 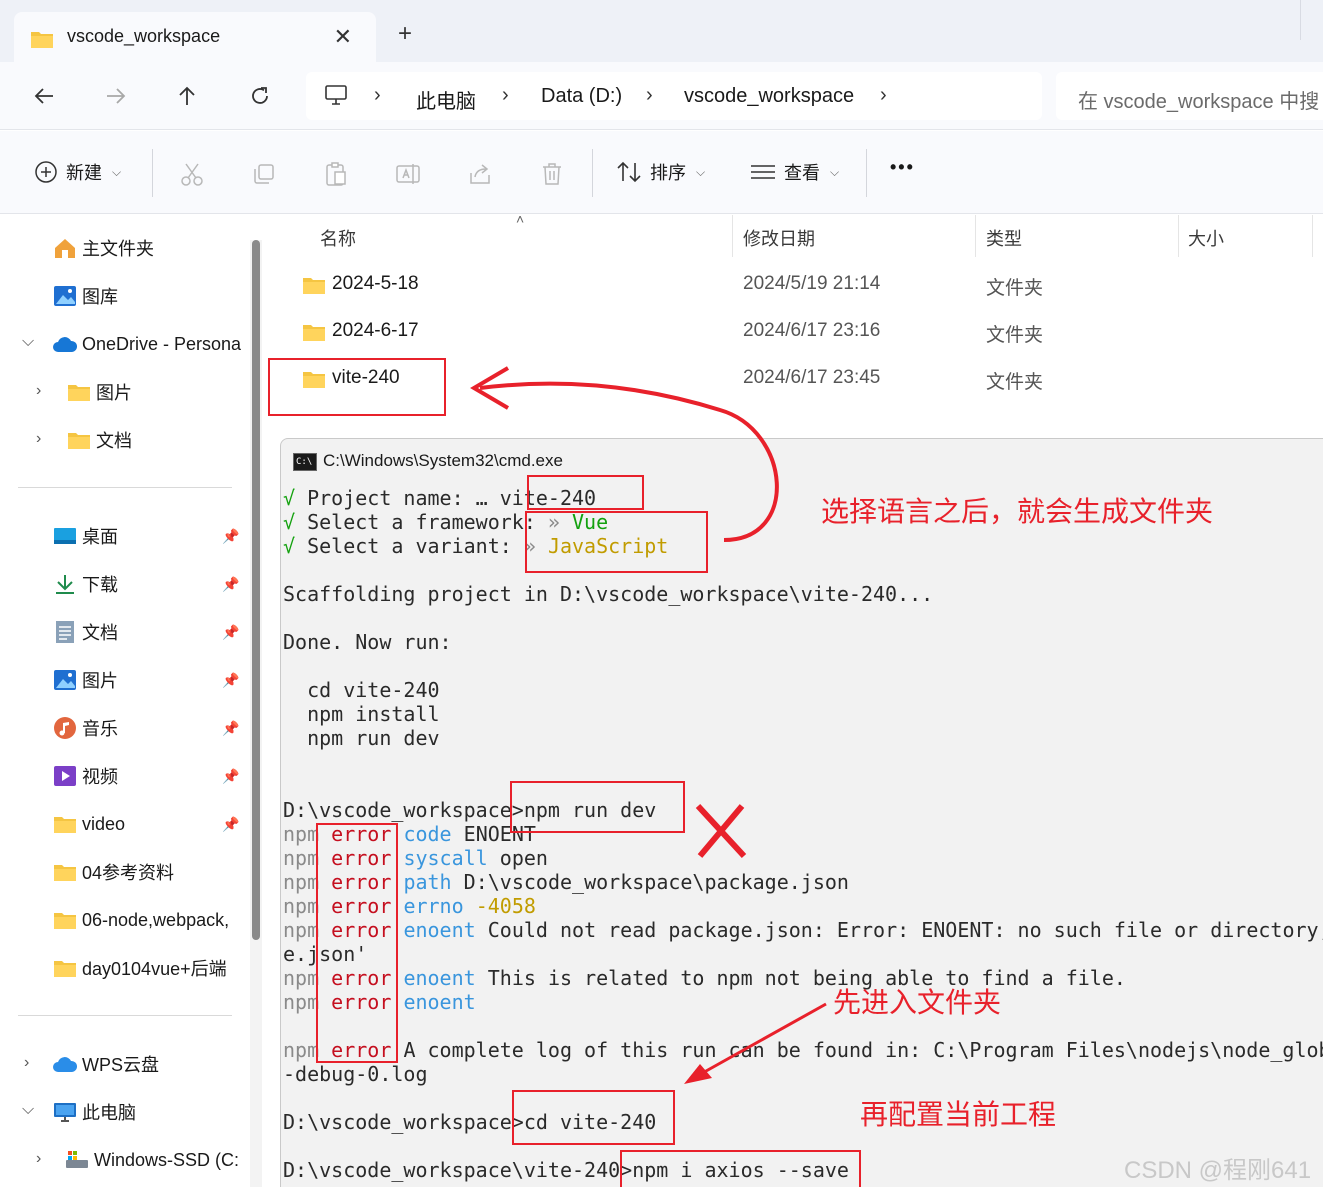 What do you see at coordinates (256, 590) in the screenshot?
I see `sidebar-scroll-thumb` at bounding box center [256, 590].